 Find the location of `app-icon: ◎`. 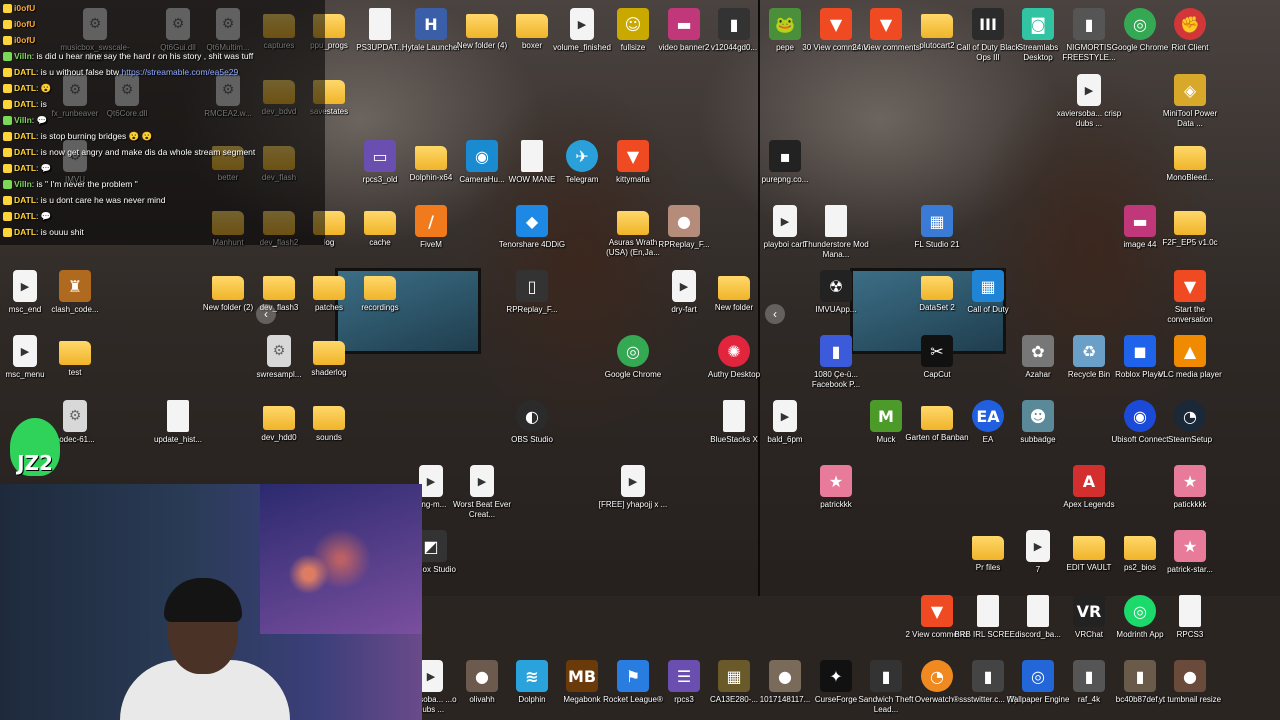

app-icon: ◎ is located at coordinates (1140, 611).